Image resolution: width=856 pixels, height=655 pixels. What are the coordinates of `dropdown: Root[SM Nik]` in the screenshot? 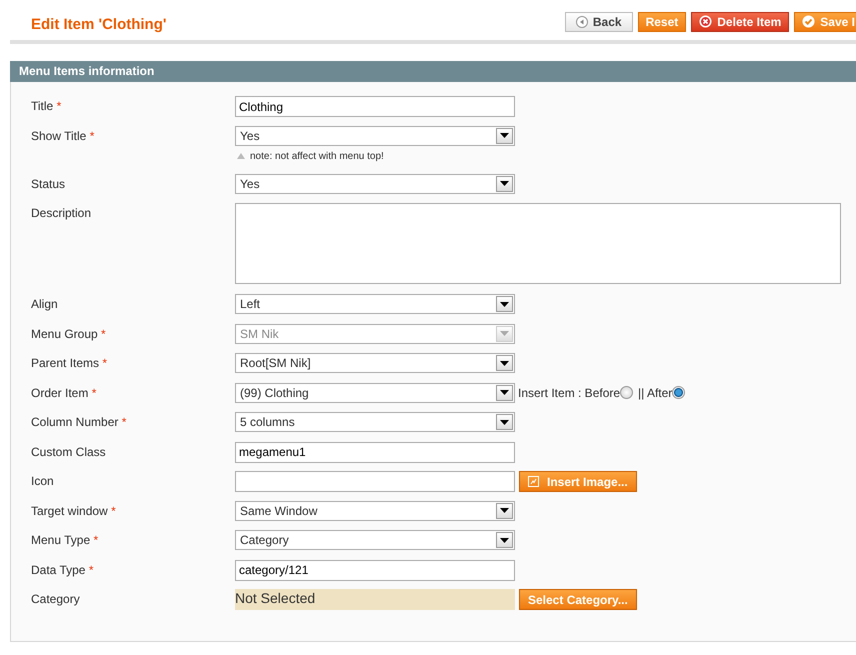 It's located at (375, 363).